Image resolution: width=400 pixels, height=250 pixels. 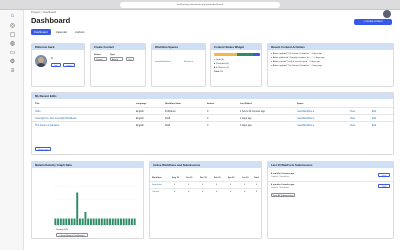 I want to click on welcome-name: A, so click(x=52, y=58).